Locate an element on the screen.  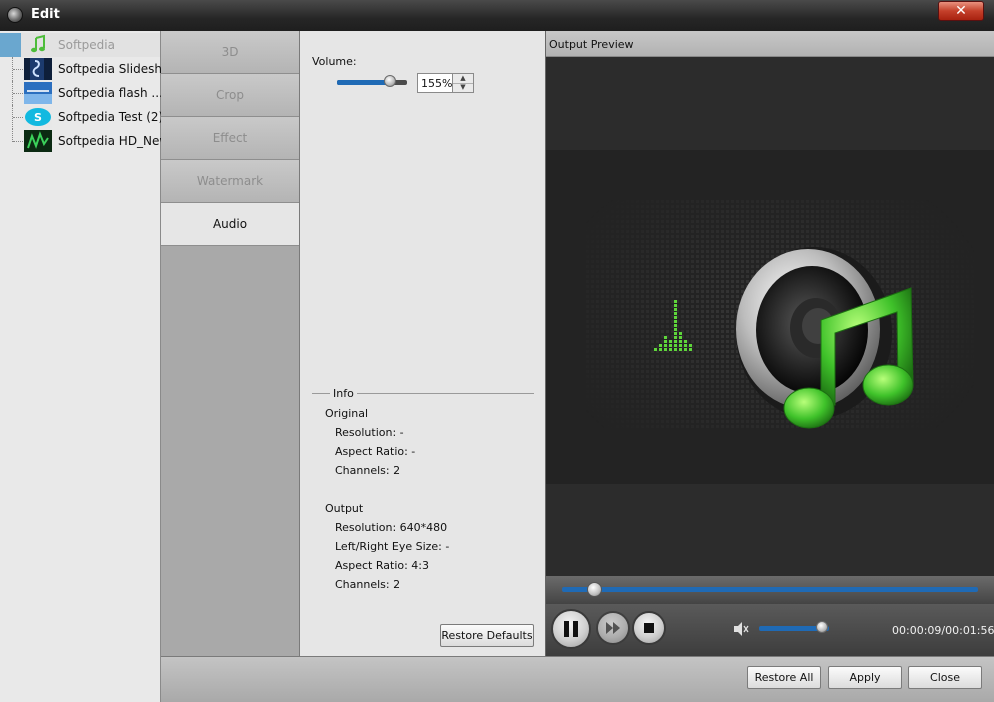
volume-value: 155% is located at coordinates (437, 83).